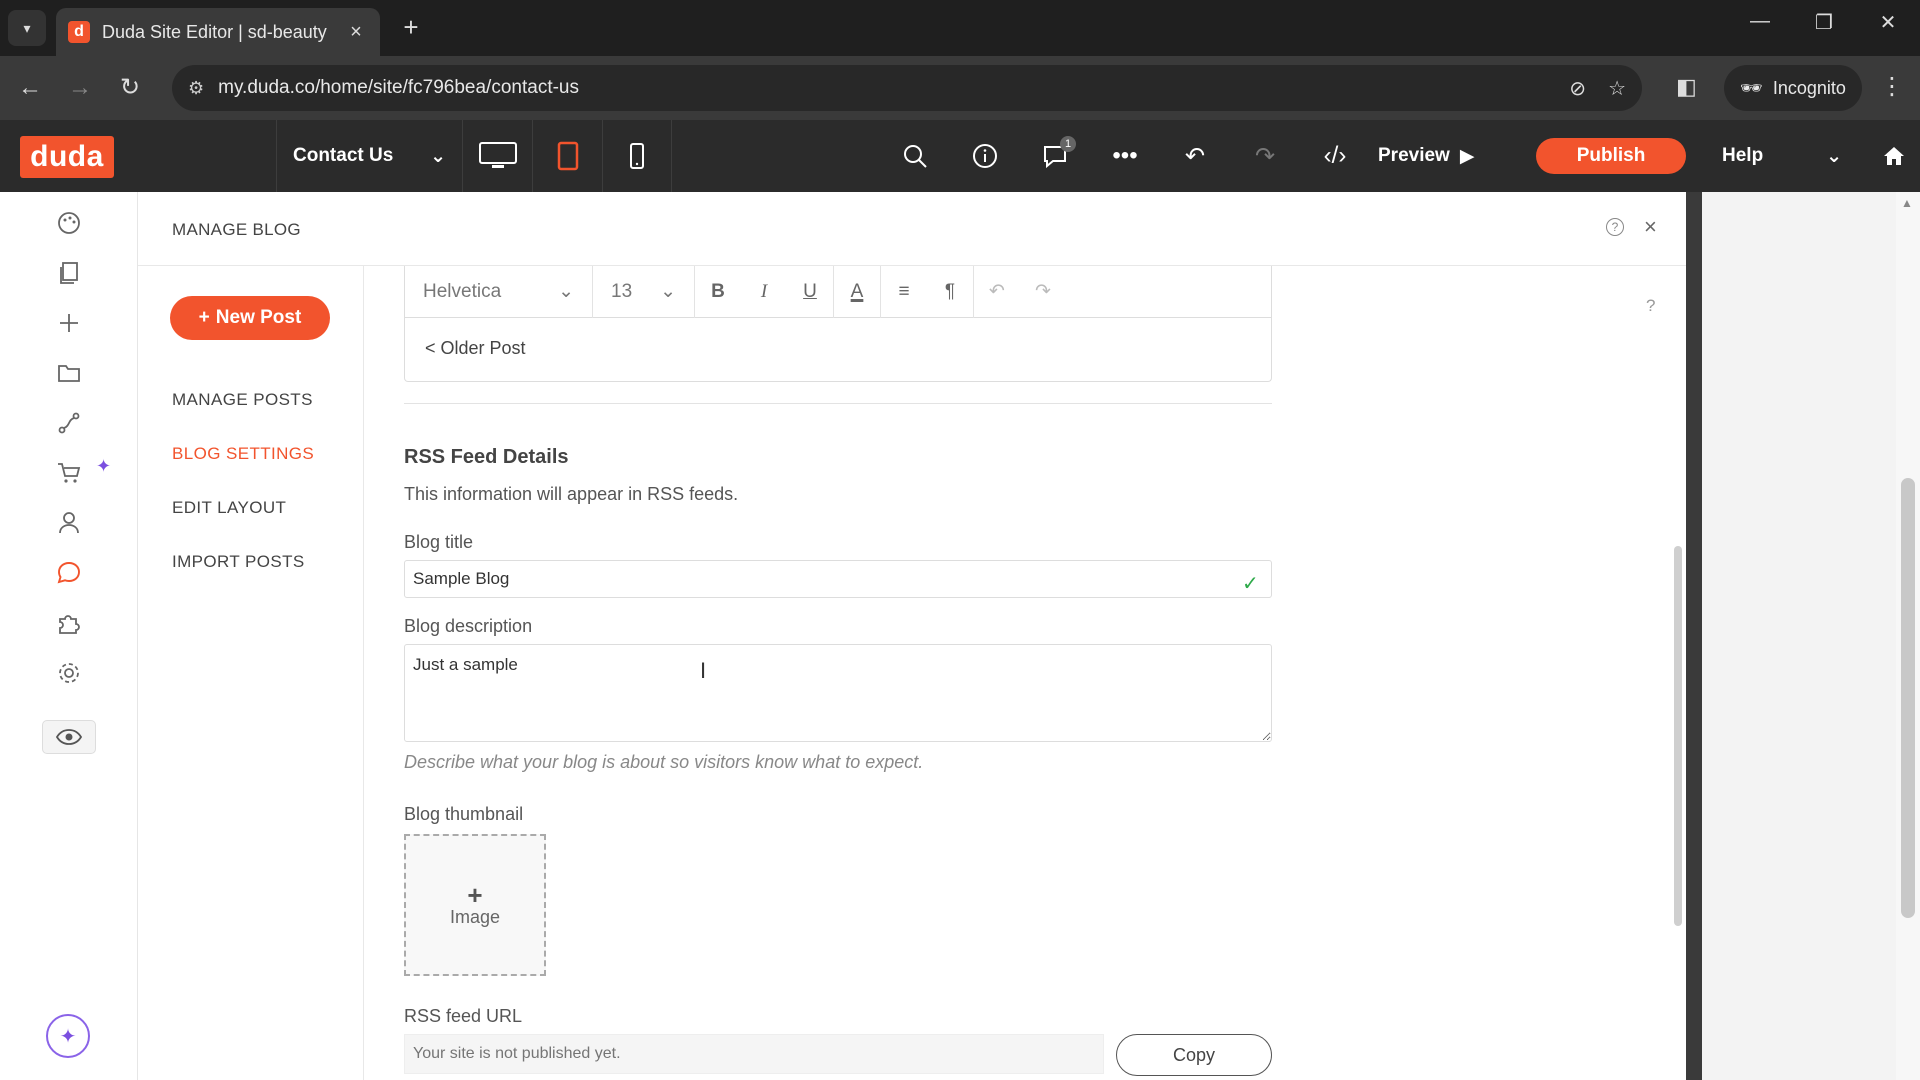  I want to click on panel-title: MANAGE BLOG, so click(236, 229).